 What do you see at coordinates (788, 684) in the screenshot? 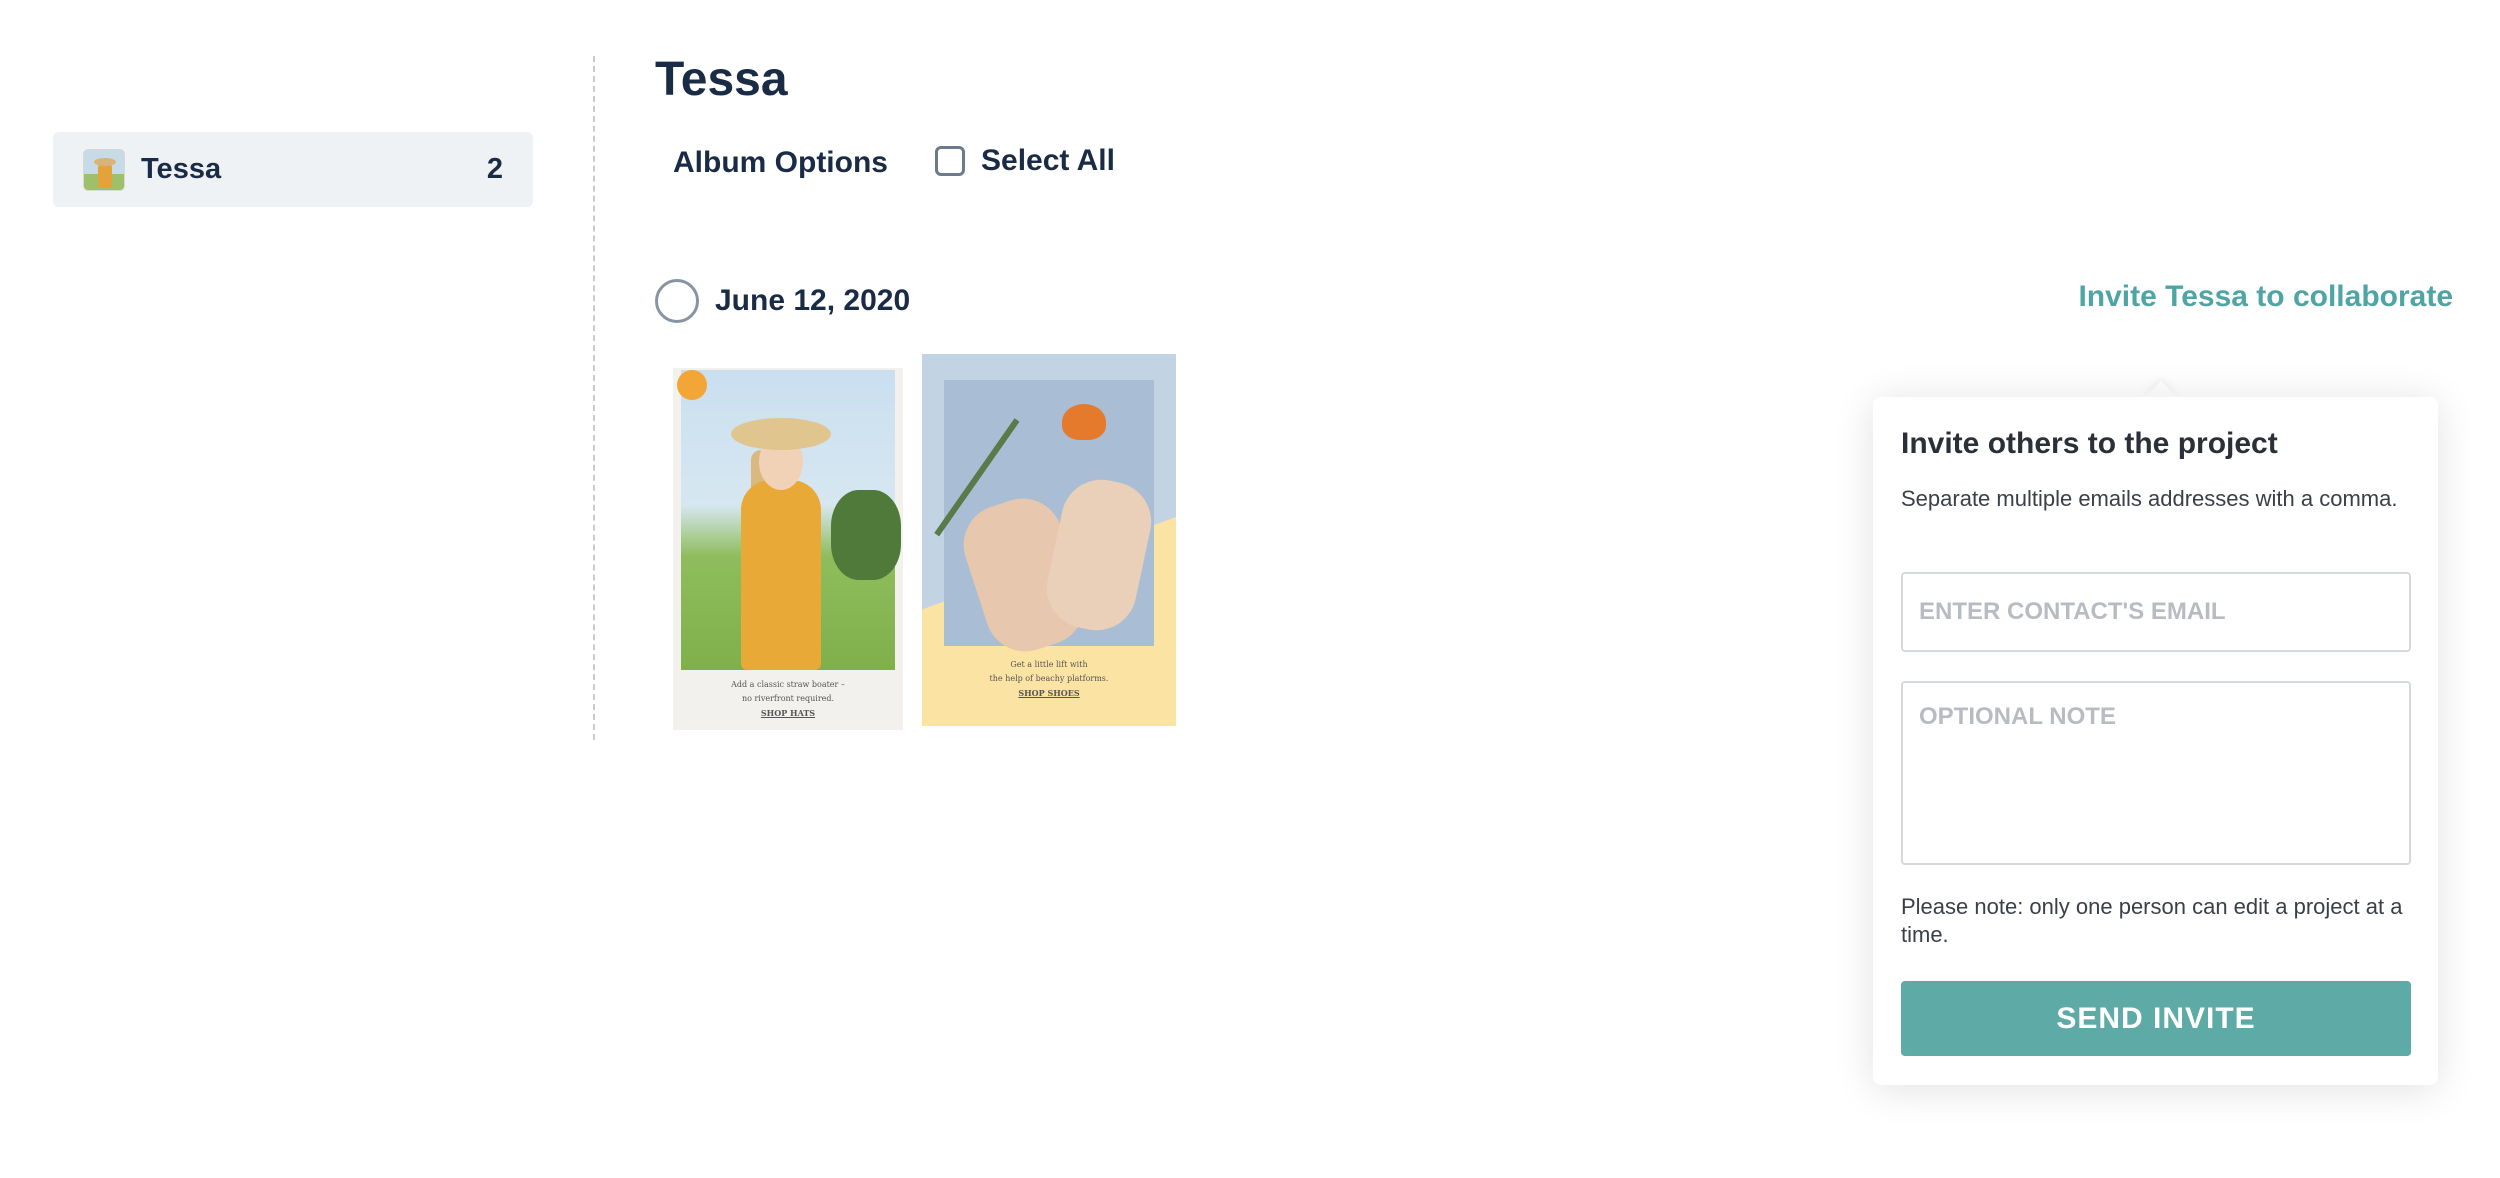
I see `photo-caption-line: Add a classic straw boater –` at bounding box center [788, 684].